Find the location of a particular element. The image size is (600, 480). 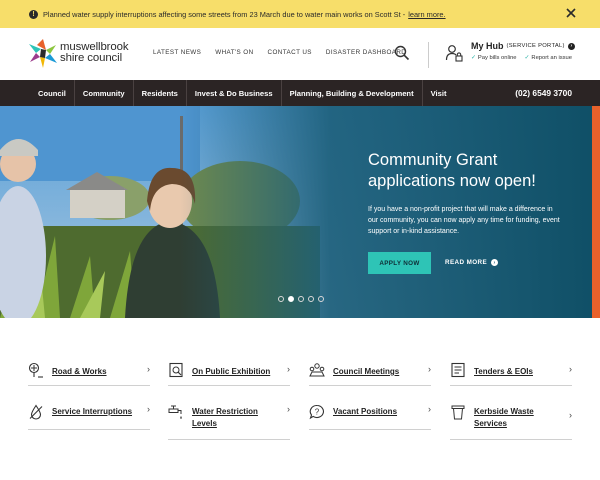

read-more-link: READ MORE › is located at coordinates (472, 262).